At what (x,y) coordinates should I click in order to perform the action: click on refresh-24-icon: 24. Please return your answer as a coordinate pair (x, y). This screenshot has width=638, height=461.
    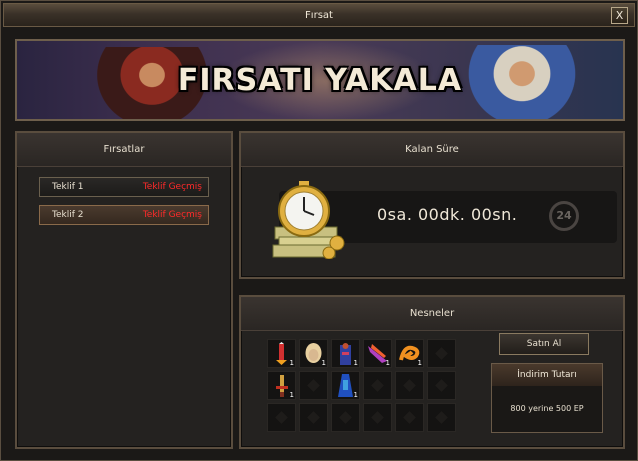
    Looking at the image, I should click on (564, 216).